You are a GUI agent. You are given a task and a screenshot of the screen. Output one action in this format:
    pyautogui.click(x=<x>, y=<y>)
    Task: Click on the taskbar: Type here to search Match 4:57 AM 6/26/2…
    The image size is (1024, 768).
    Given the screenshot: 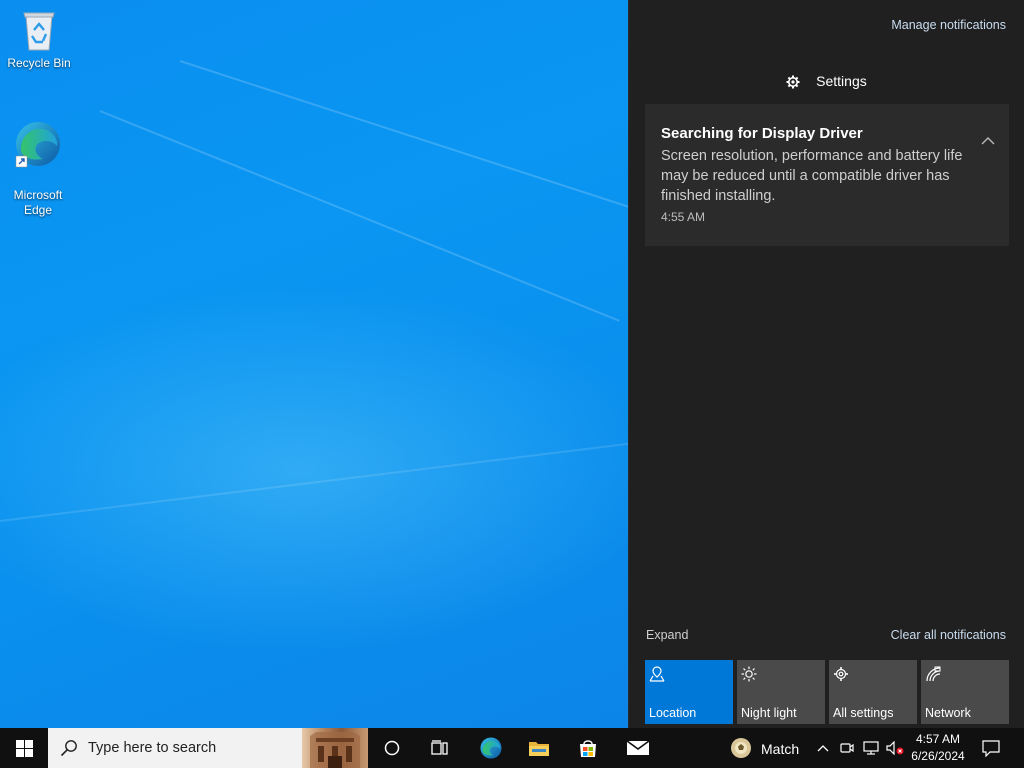 What is the action you would take?
    pyautogui.click(x=512, y=748)
    